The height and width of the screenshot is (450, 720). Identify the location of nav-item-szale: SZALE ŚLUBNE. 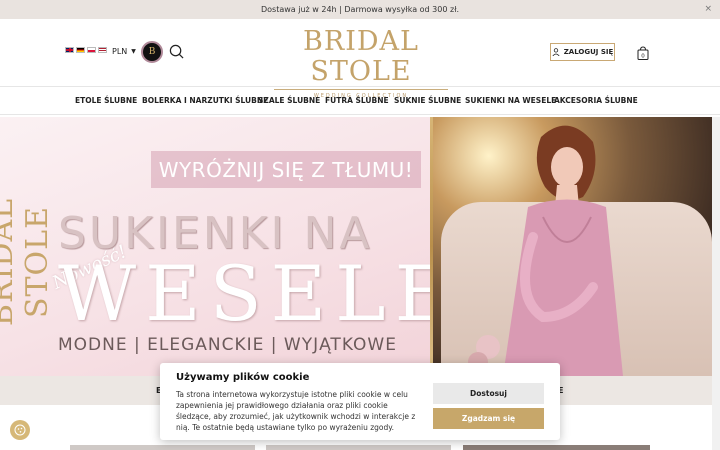
(289, 100).